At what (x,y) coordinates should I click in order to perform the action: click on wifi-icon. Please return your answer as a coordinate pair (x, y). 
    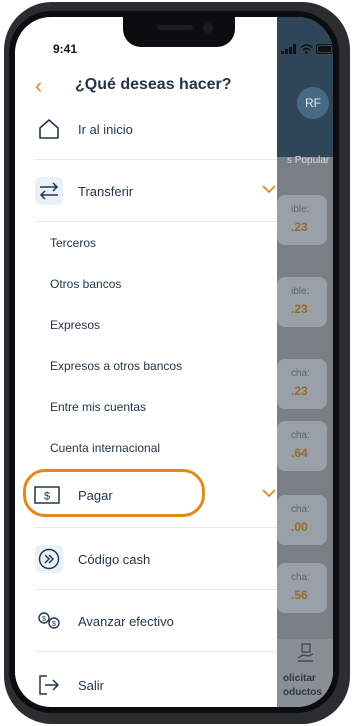
    Looking at the image, I should click on (306, 50).